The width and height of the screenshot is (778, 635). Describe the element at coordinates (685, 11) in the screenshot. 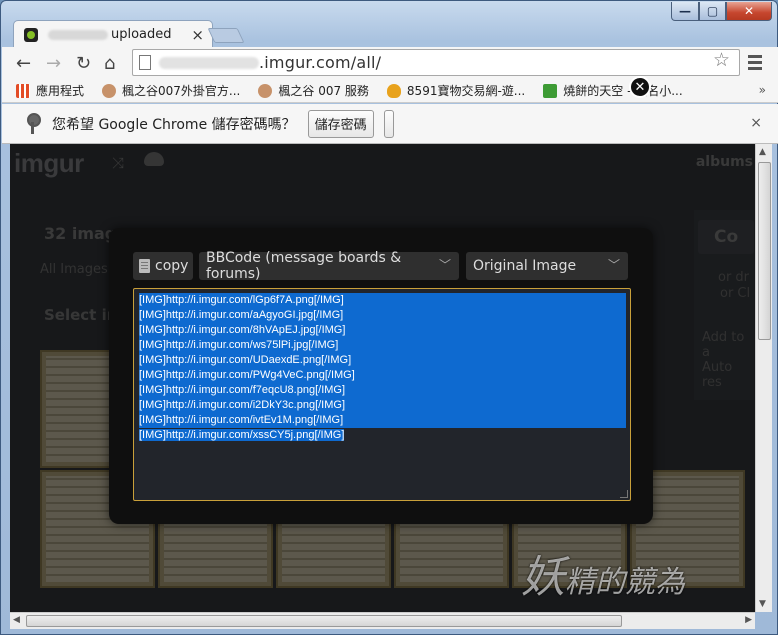

I see `minimize-button: —` at that location.